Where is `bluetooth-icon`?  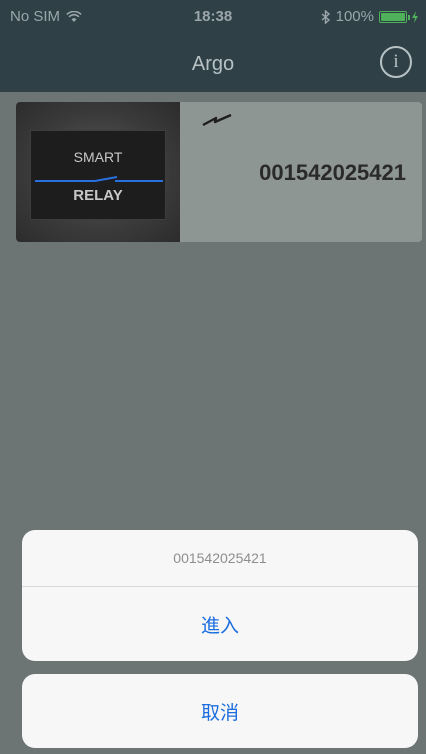
bluetooth-icon is located at coordinates (325, 16).